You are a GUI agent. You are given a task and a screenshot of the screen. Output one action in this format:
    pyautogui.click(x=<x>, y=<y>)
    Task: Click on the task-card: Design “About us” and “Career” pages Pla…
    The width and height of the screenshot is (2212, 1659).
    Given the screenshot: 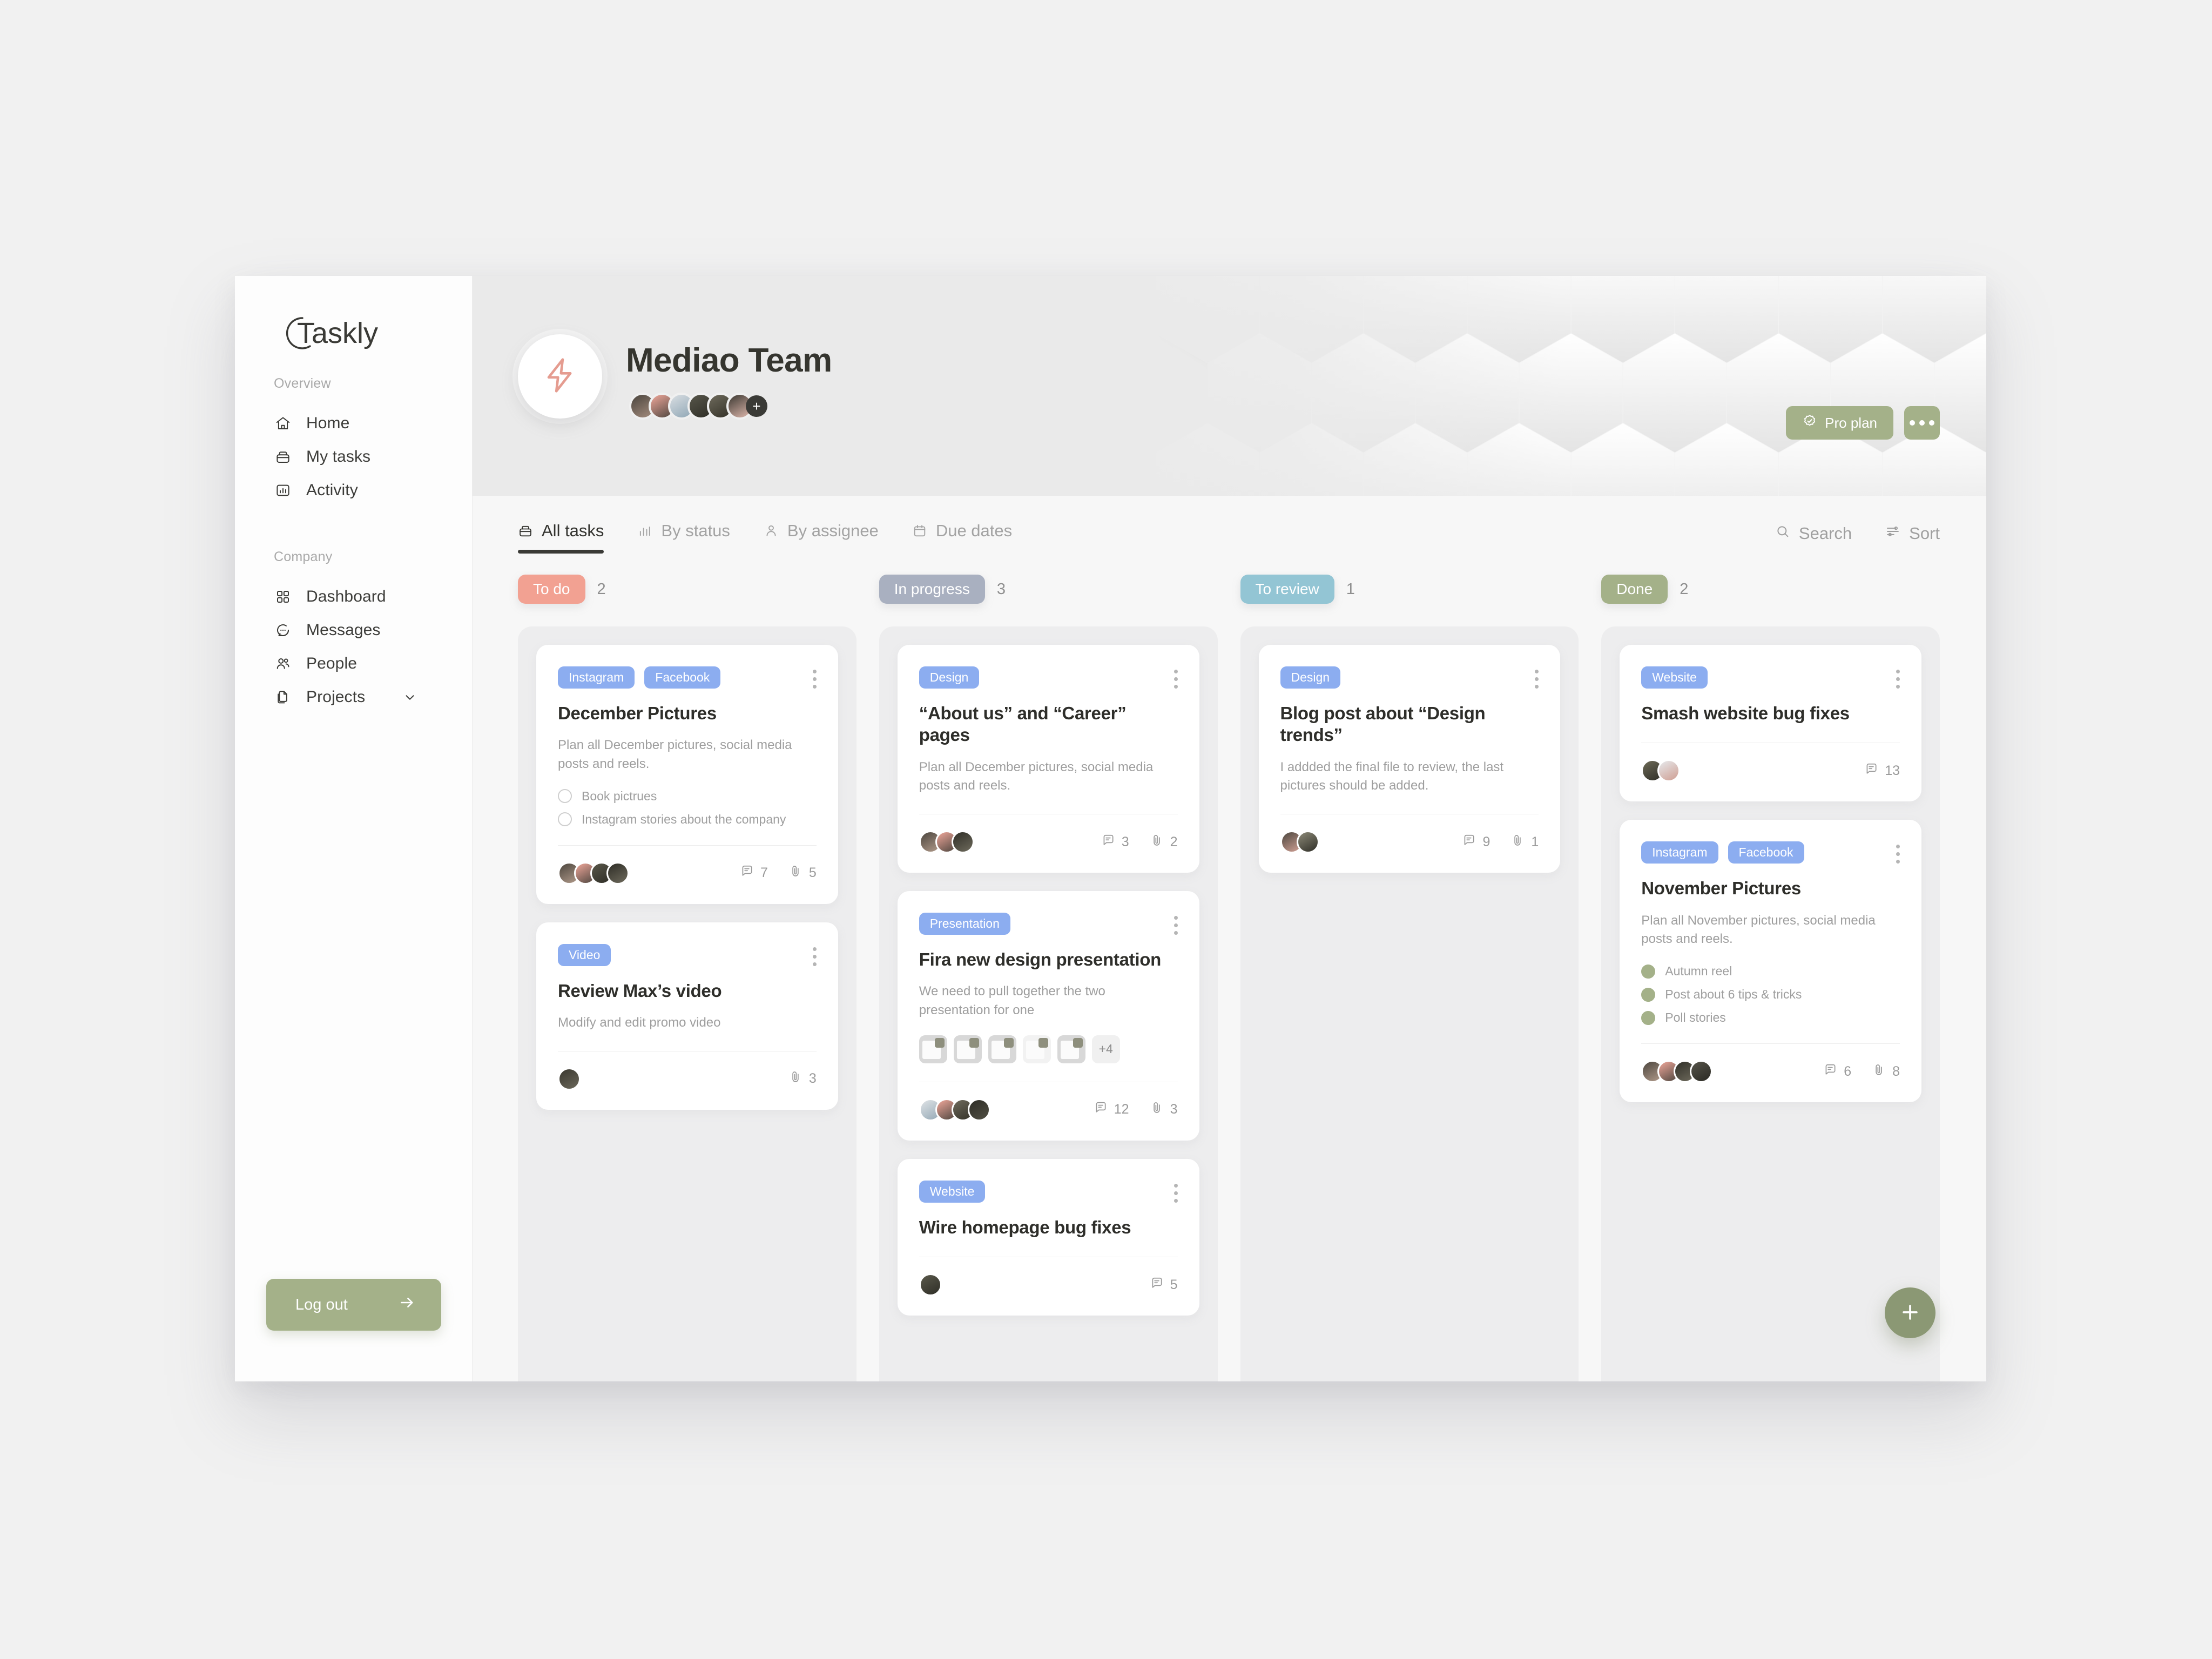 What is the action you would take?
    pyautogui.click(x=1048, y=759)
    